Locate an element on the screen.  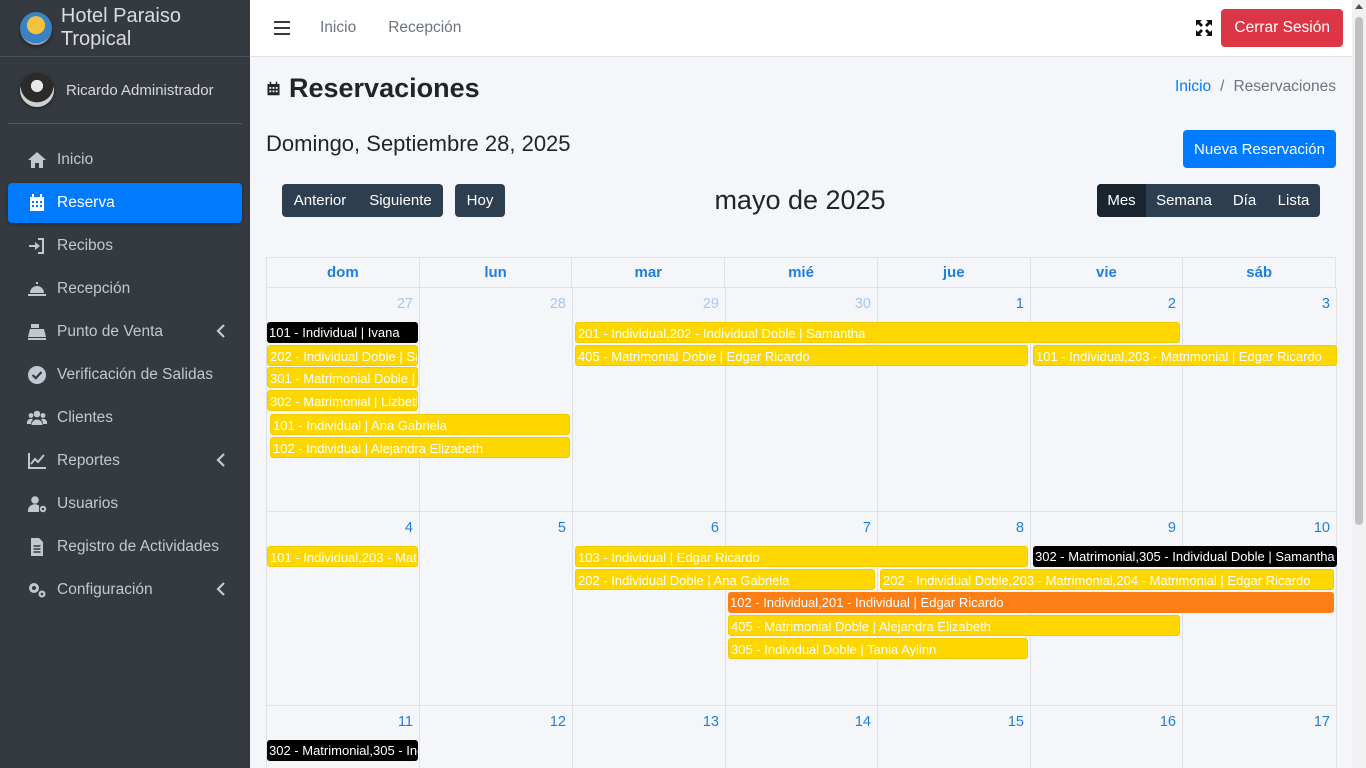
sidebar-item-configuracion: Configuración is located at coordinates (125, 590).